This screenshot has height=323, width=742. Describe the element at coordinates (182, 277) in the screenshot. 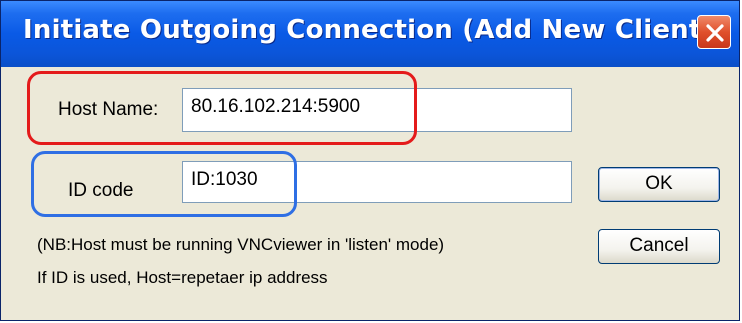

I see `repeater-note: If ID is used, Host=repetaer ip address` at that location.